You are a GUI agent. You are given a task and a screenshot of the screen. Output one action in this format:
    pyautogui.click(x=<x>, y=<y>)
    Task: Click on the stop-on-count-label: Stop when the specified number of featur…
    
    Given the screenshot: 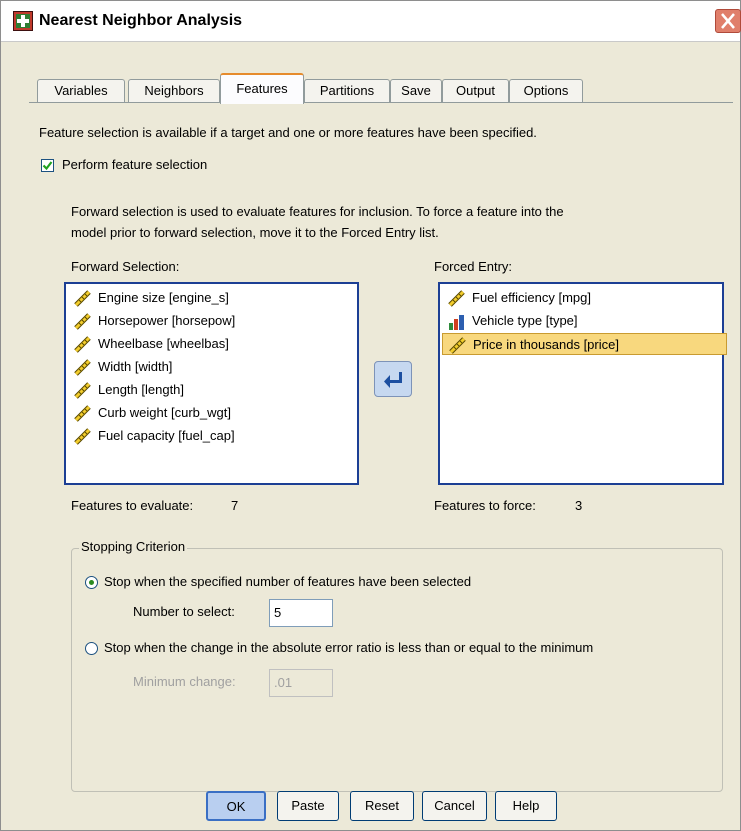 What is the action you would take?
    pyautogui.click(x=287, y=581)
    